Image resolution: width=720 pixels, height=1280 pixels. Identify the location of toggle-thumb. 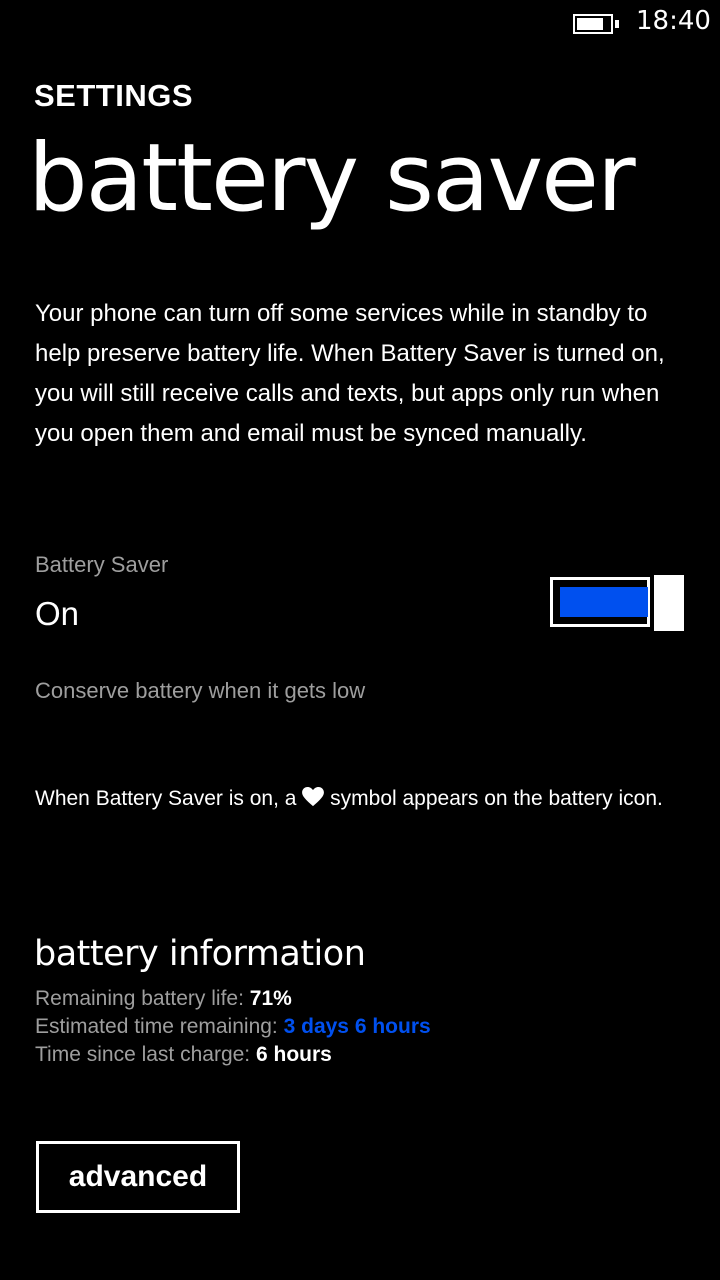
(669, 603).